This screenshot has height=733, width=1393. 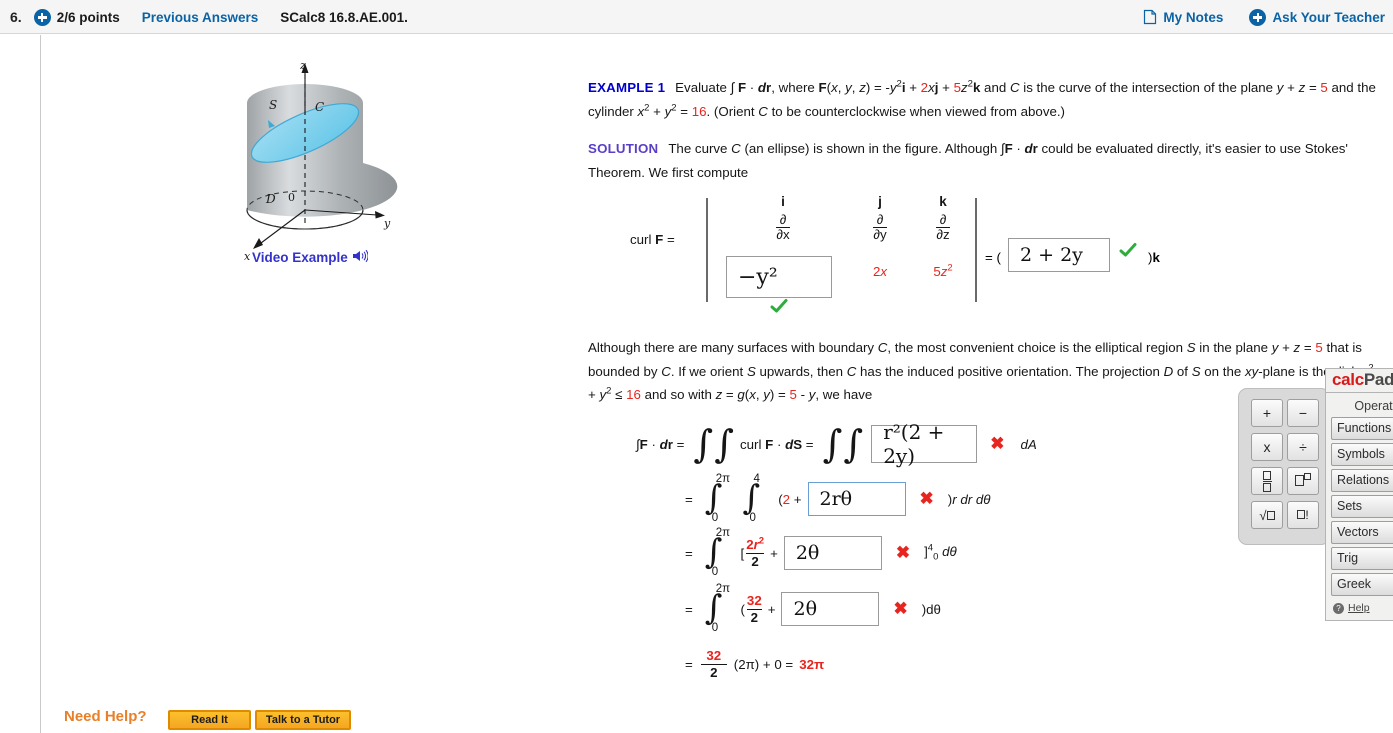 I want to click on header-right-group: My Notes Ask Your Teacher, so click(x=1251, y=17).